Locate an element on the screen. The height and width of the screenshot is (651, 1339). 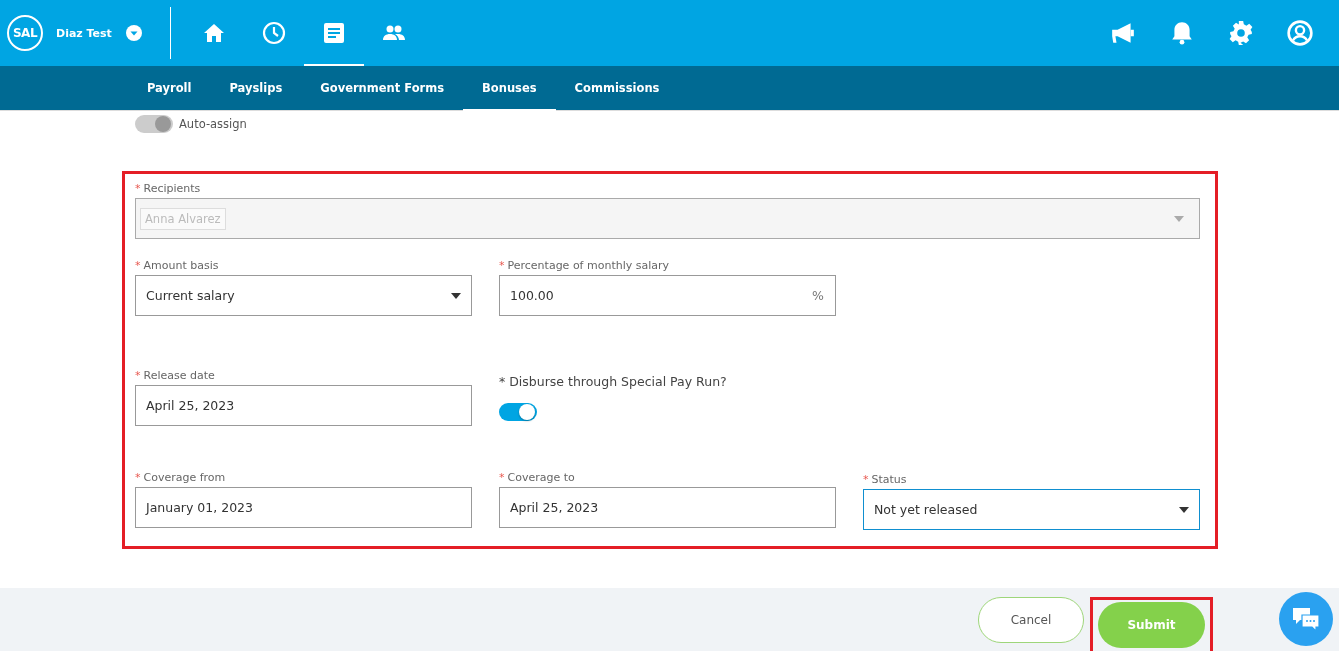
toggle-switch is located at coordinates (518, 412).